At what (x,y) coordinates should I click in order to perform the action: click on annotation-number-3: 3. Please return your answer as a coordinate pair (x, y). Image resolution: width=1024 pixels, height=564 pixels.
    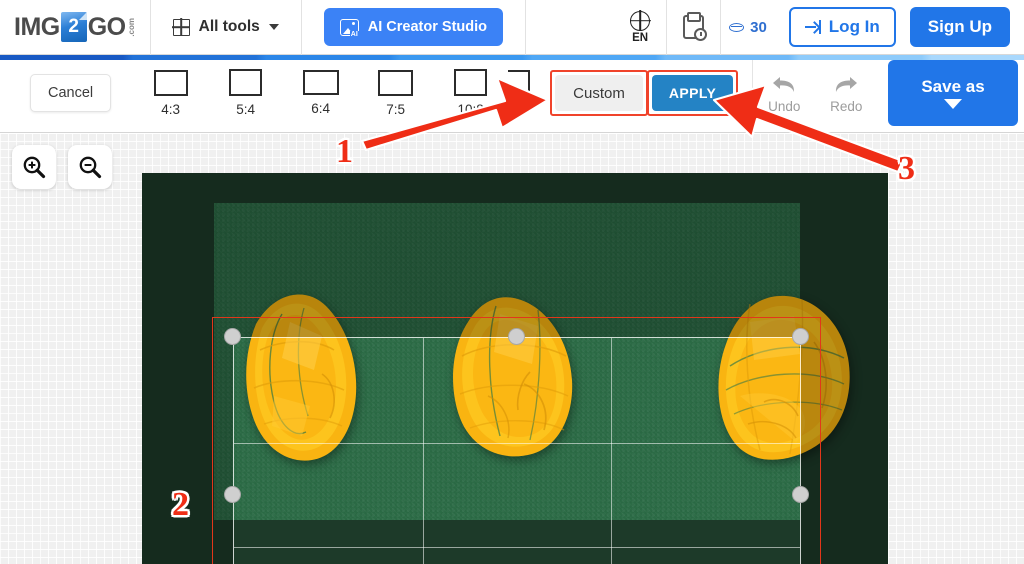
    Looking at the image, I should click on (906, 168).